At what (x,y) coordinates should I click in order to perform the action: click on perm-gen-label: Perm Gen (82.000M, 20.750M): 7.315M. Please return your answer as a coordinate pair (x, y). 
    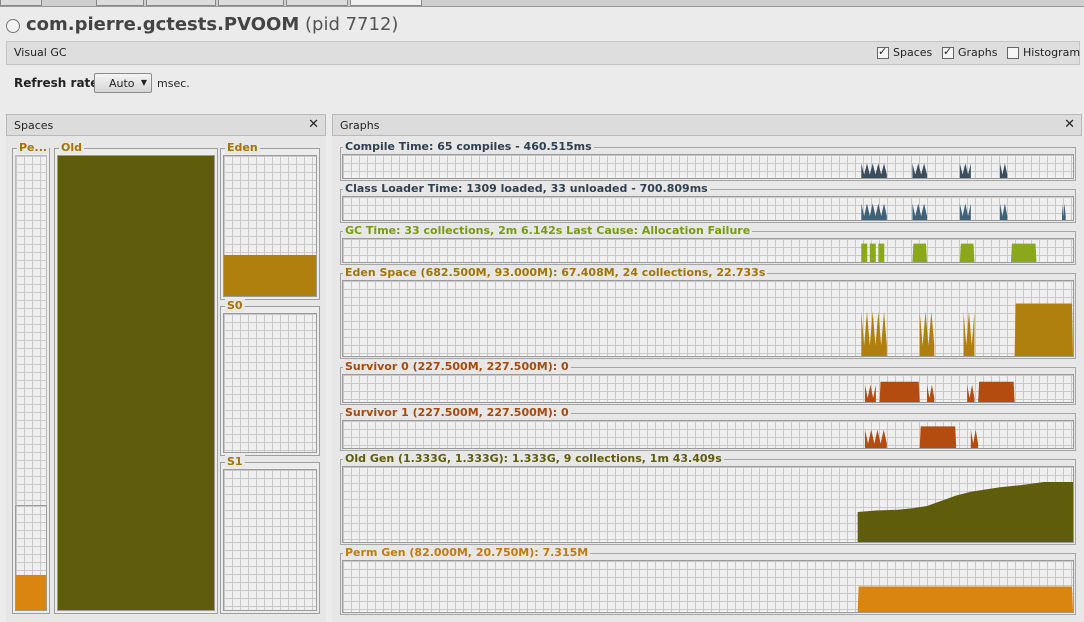
    Looking at the image, I should click on (467, 552).